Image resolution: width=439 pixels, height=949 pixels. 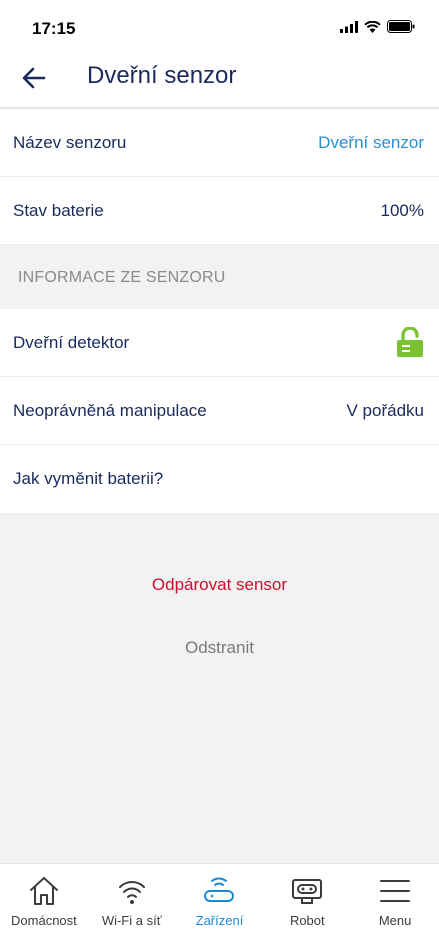 What do you see at coordinates (402, 210) in the screenshot?
I see `battery-status-value: 100%` at bounding box center [402, 210].